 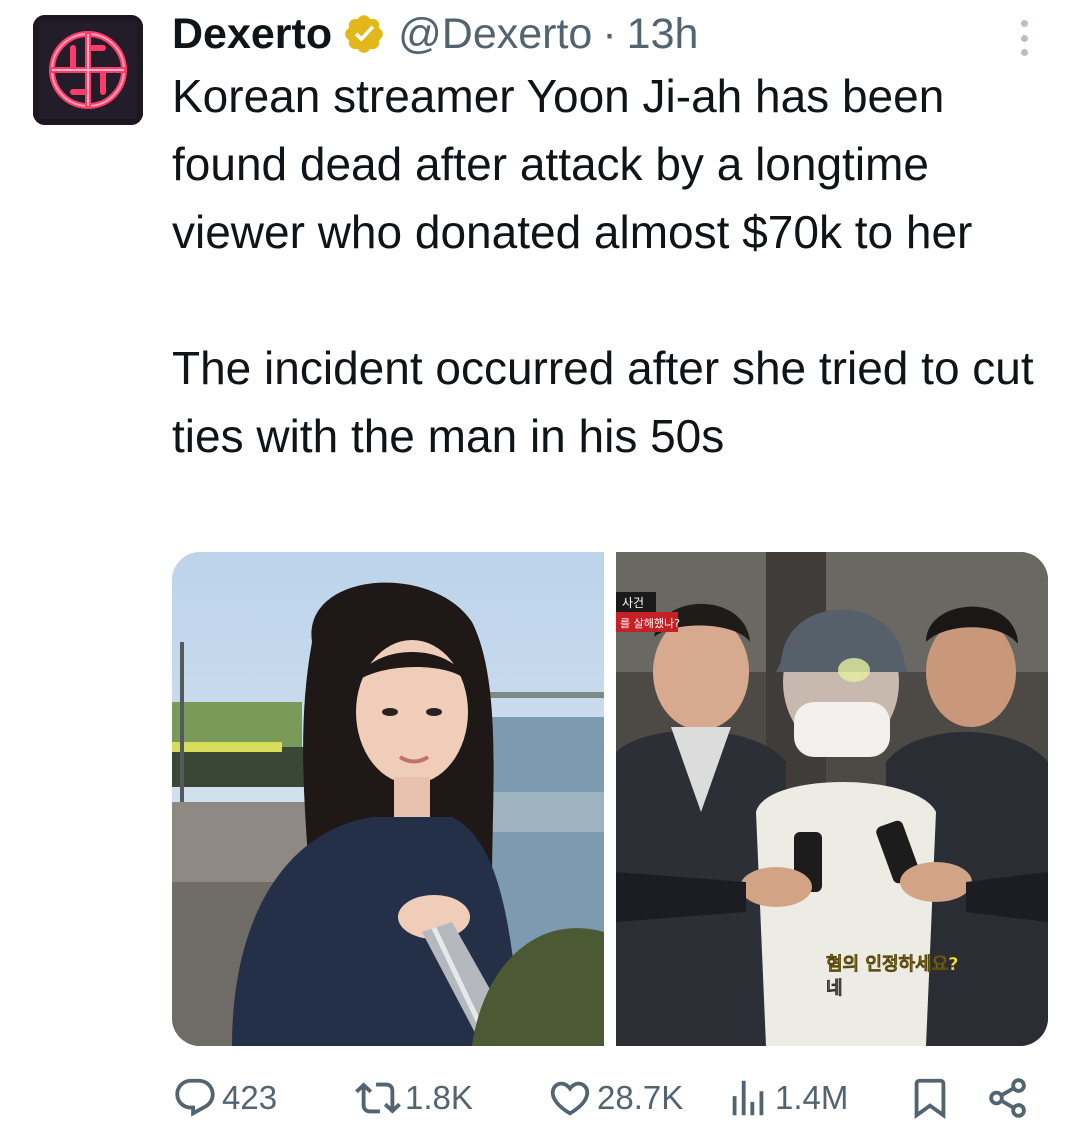 I want to click on reply-count: 423, so click(x=250, y=1097).